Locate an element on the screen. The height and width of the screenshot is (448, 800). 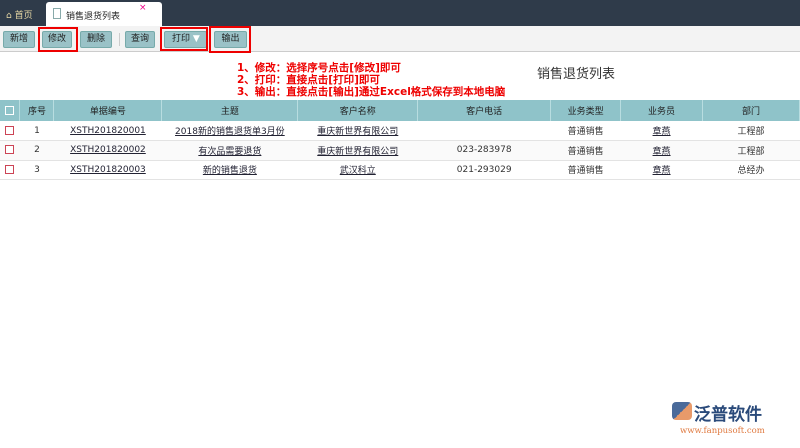
row-phone-cell: 021-293029 is located at coordinates (484, 170).